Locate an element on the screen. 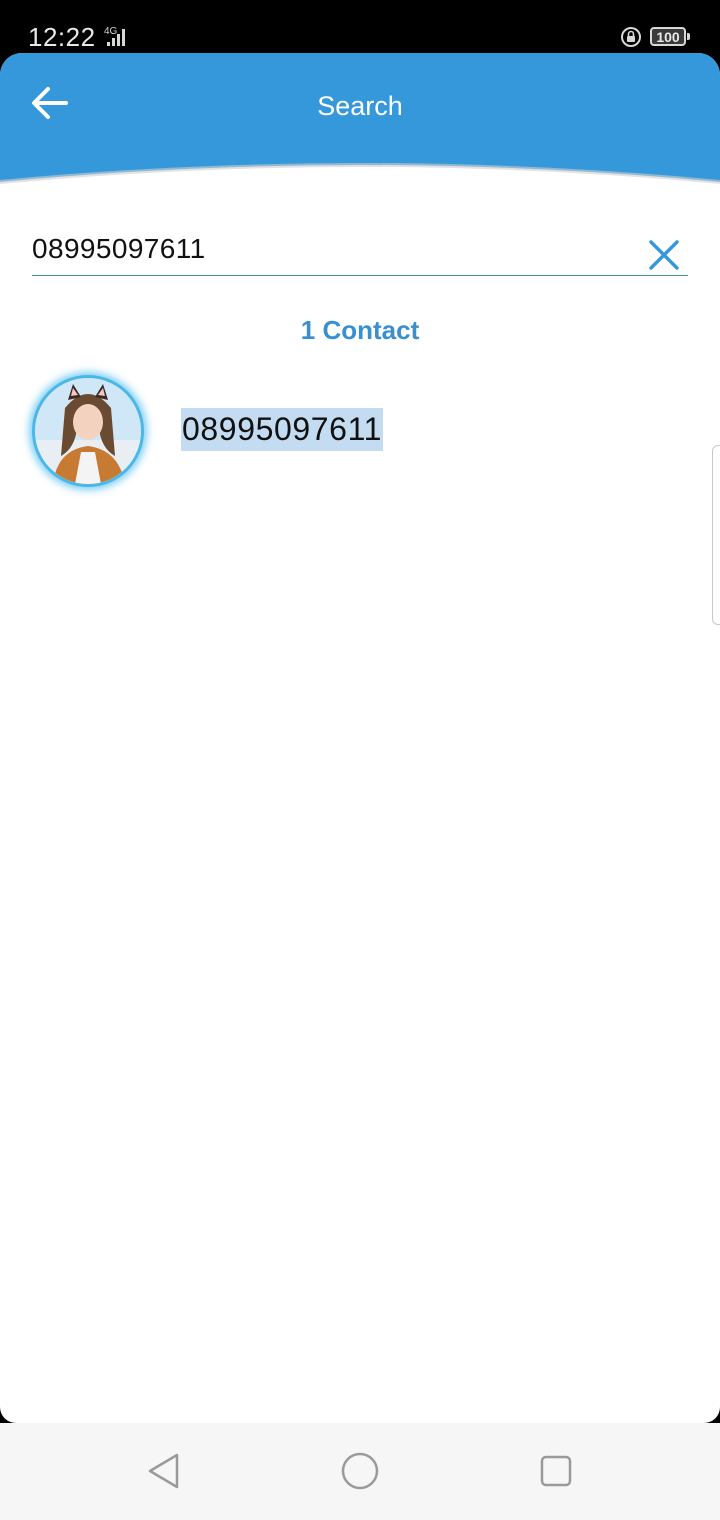 This screenshot has width=720, height=1520. search-field is located at coordinates (360, 249).